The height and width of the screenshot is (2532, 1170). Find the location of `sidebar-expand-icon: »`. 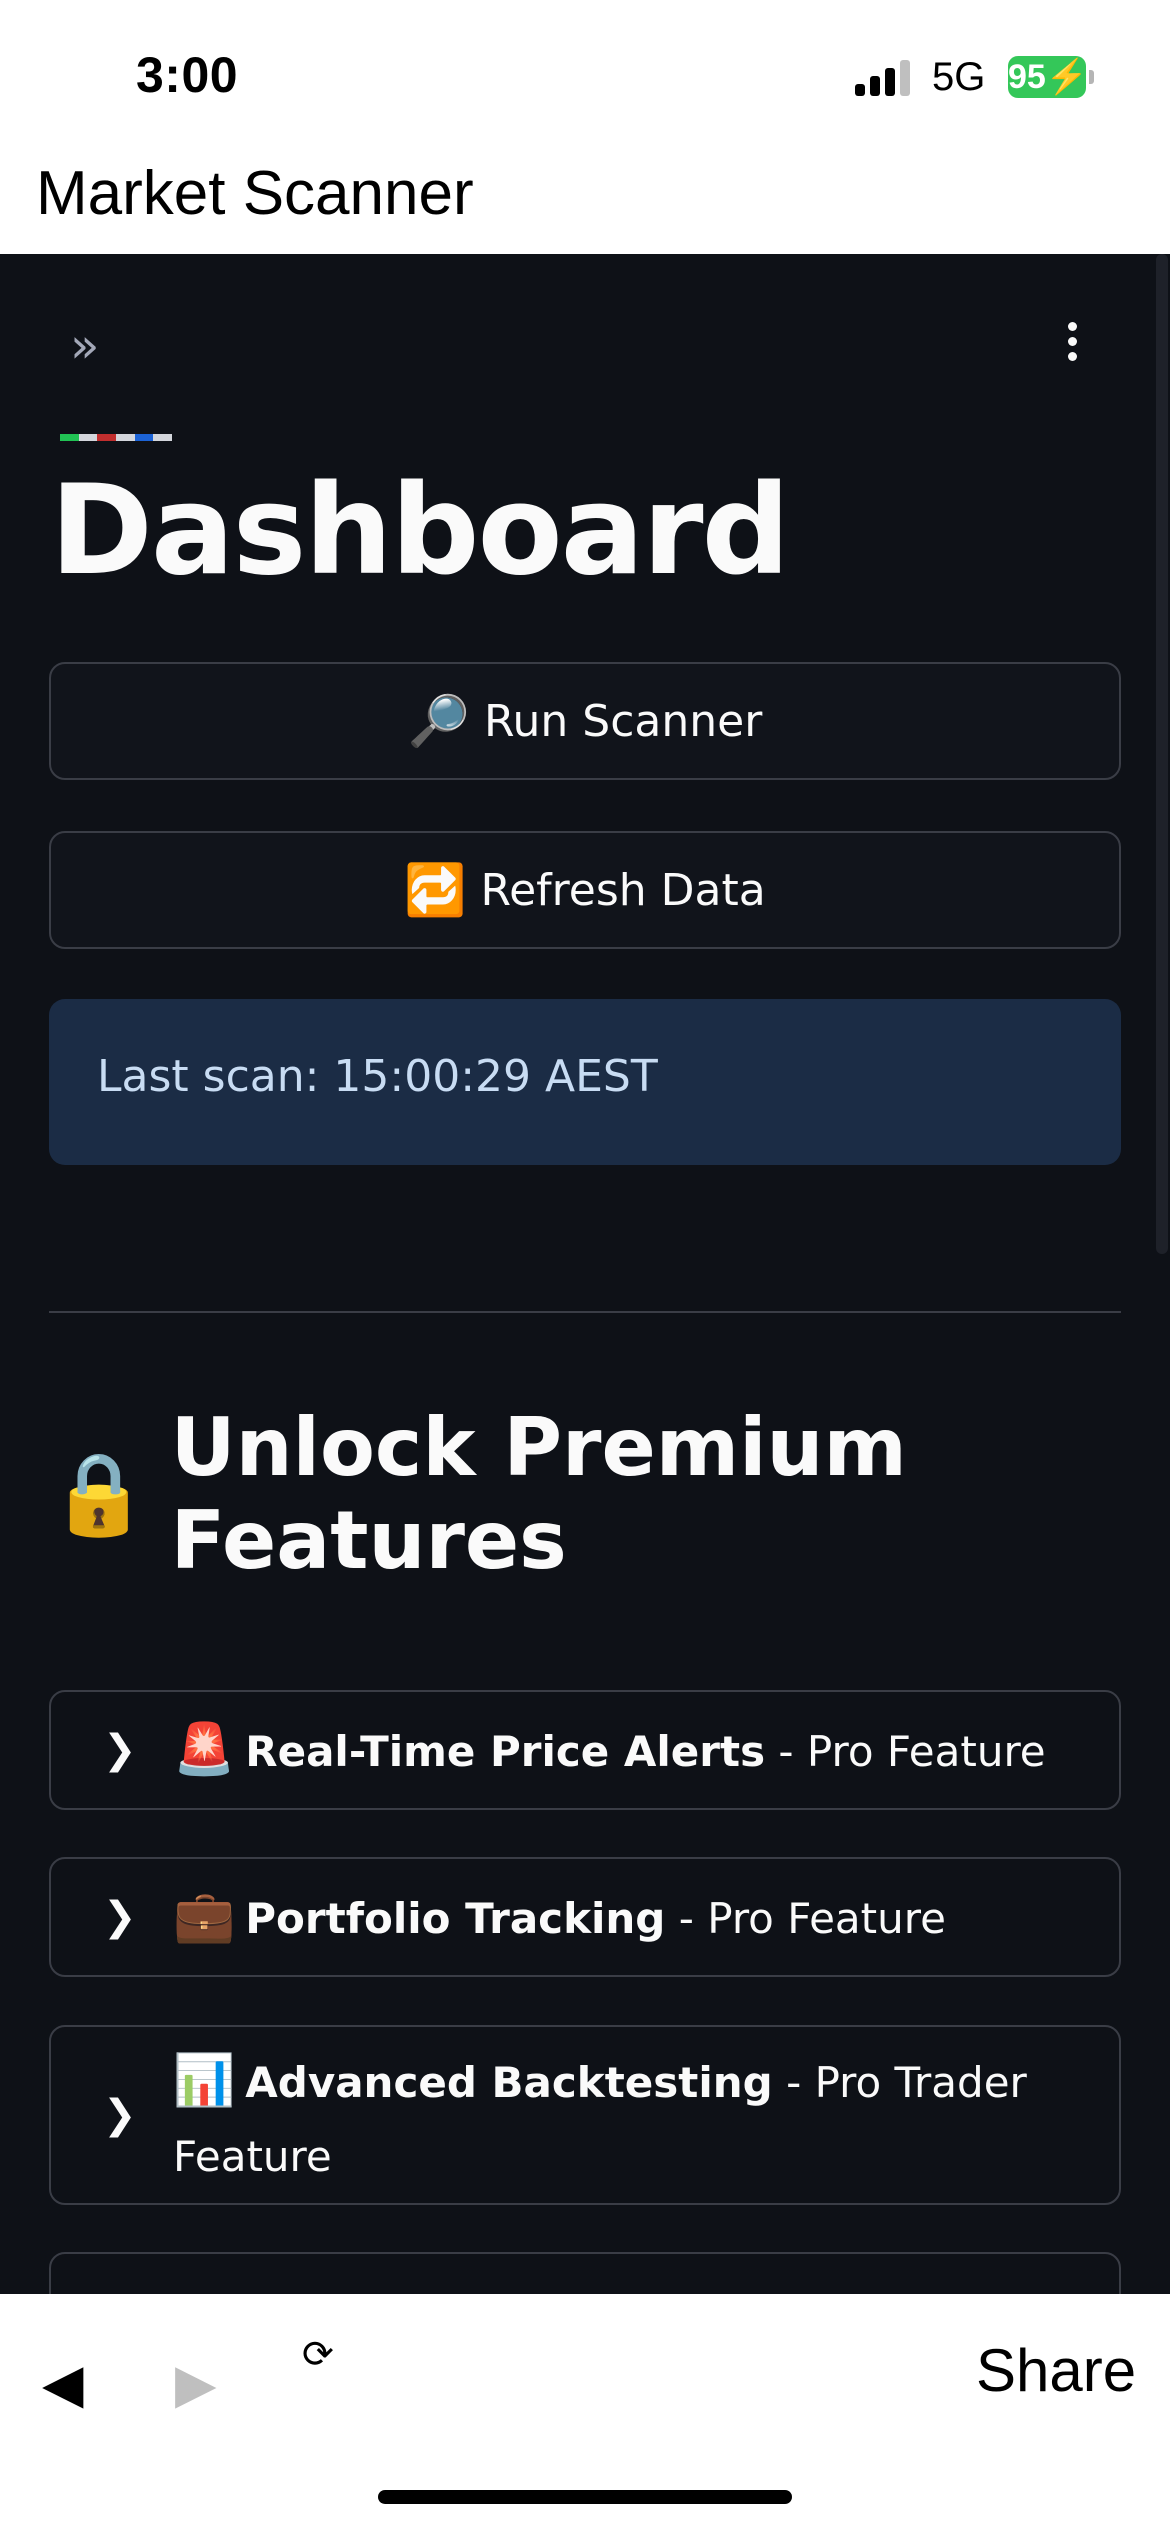

sidebar-expand-icon: » is located at coordinates (96, 346).